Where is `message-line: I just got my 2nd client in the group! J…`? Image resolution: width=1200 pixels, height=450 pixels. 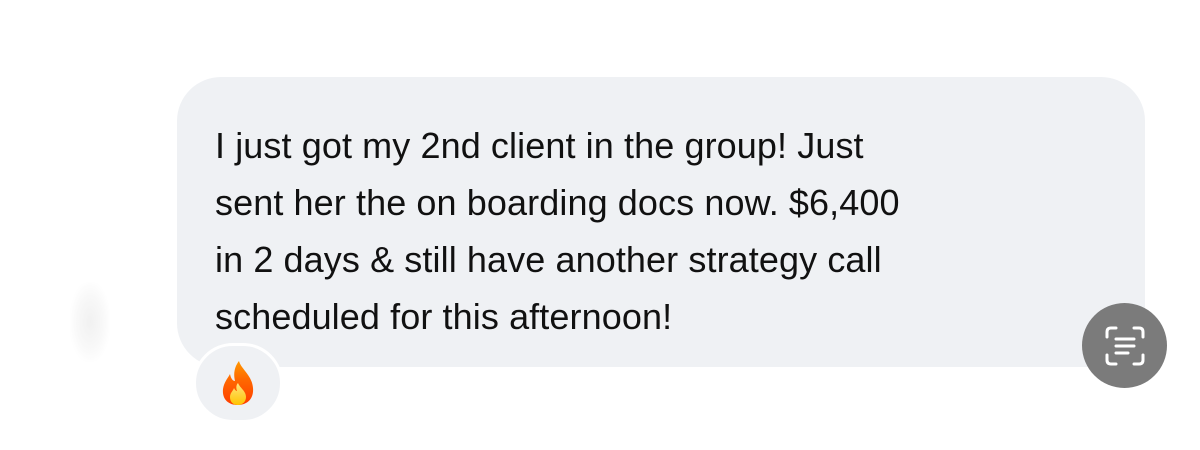
message-line: I just got my 2nd client in the group! J… is located at coordinates (539, 145).